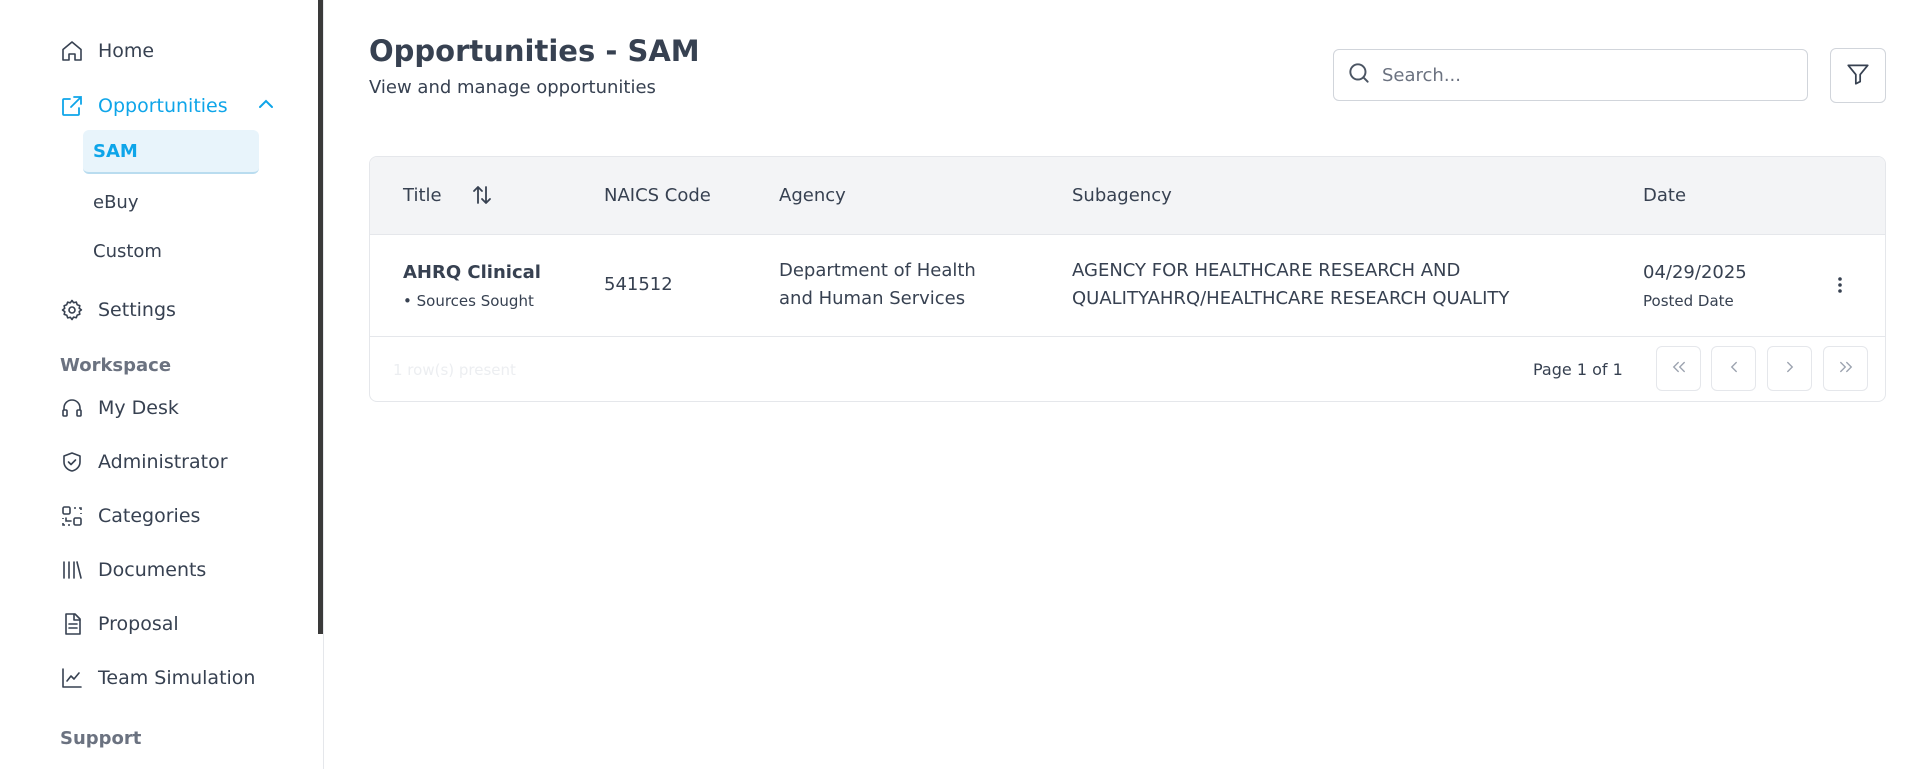 The image size is (1920, 769). I want to click on external-link-icon, so click(72, 106).